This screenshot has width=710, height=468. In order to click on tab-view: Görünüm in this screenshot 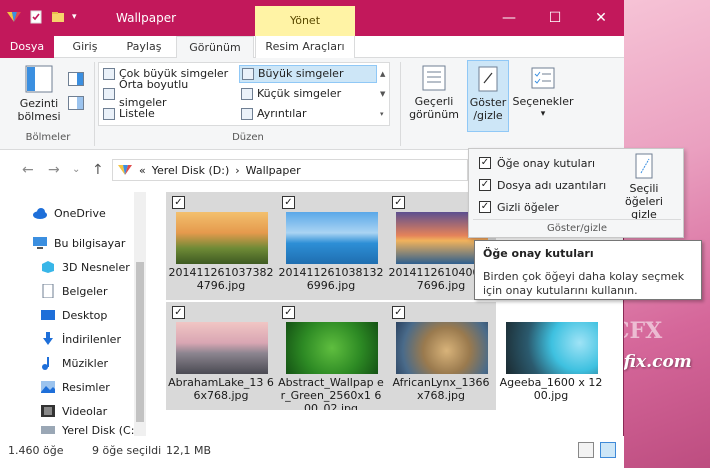, I will do `click(215, 47)`.